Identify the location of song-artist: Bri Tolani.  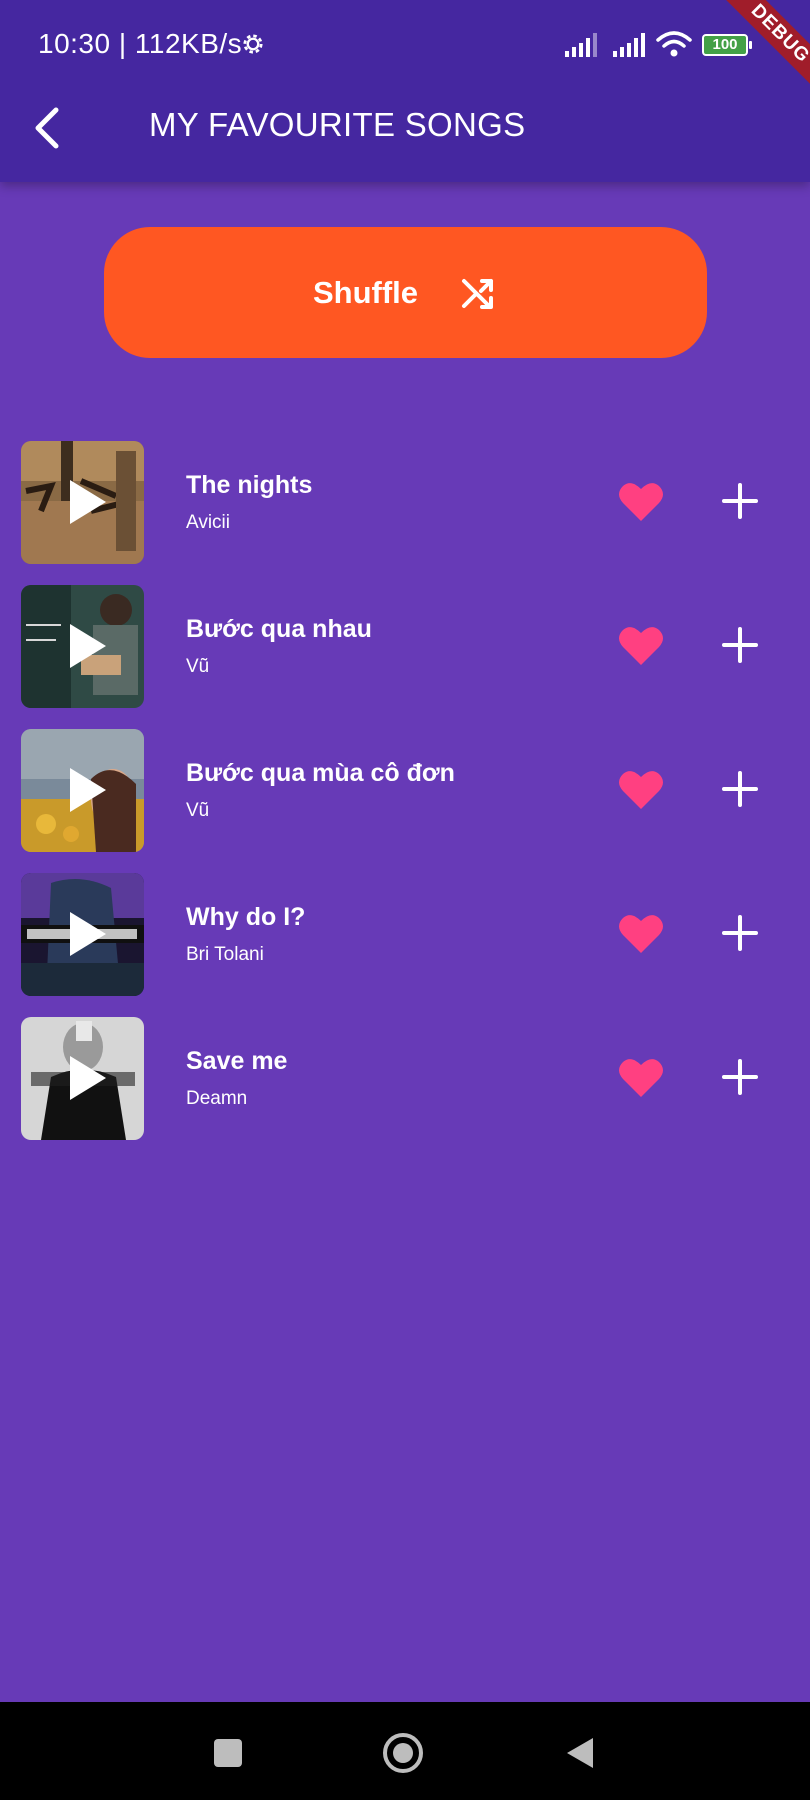
(225, 954).